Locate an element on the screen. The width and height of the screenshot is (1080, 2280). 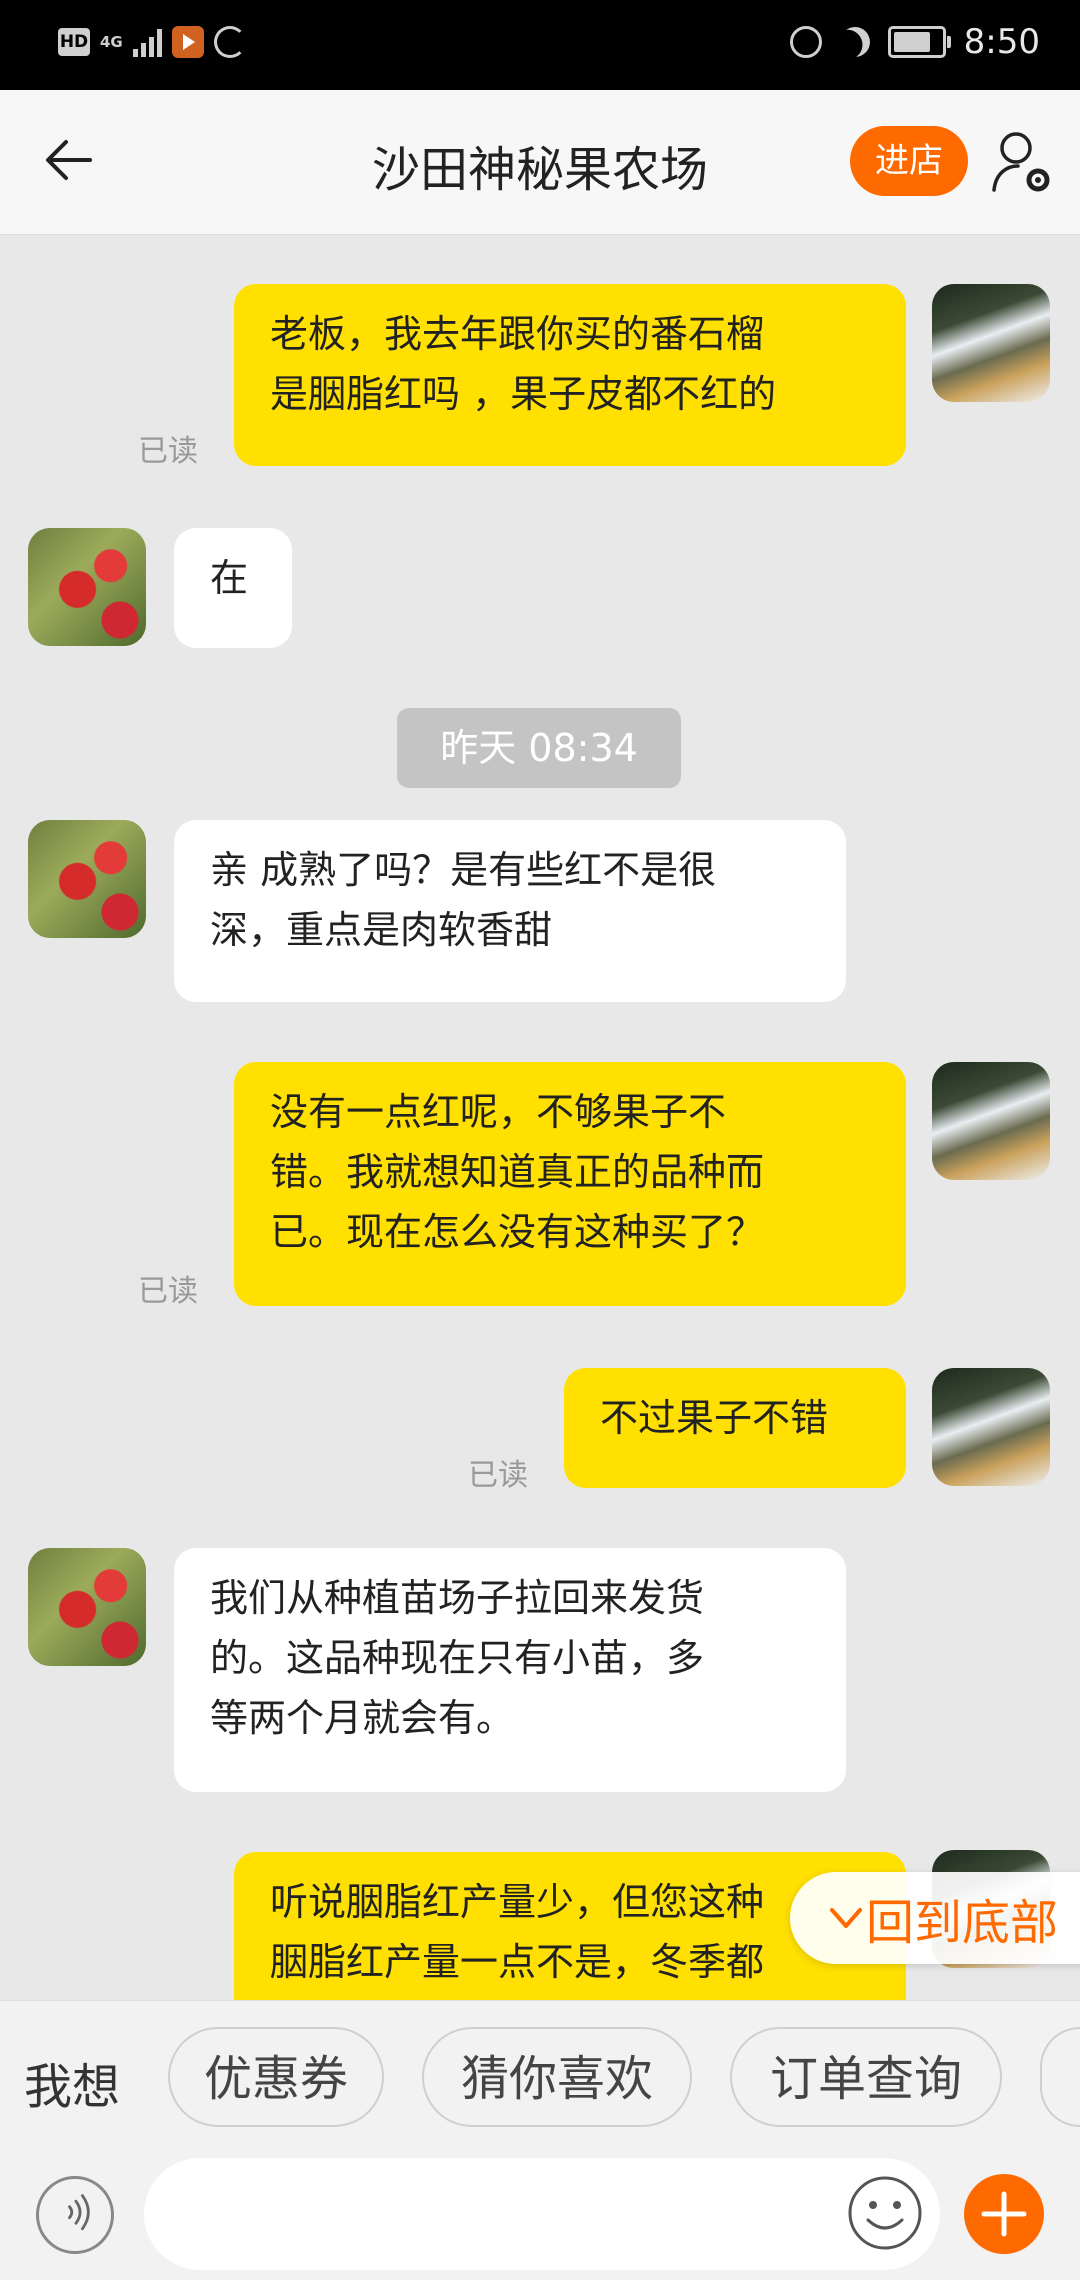
quick-action-bar: 我想 优惠券 猜你喜欢 订单查询 is located at coordinates (540, 2075).